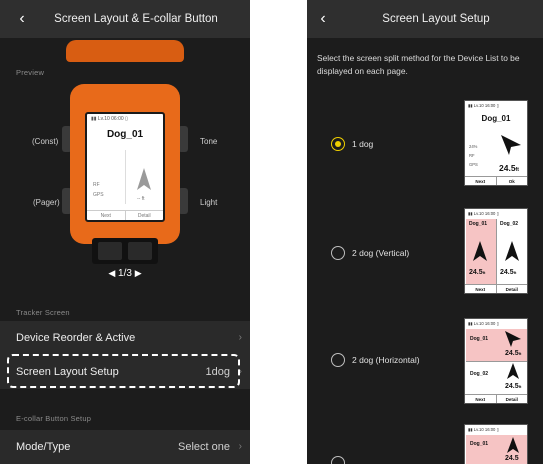  Describe the element at coordinates (45, 141) in the screenshot. I see `const-label: (Const)` at that location.